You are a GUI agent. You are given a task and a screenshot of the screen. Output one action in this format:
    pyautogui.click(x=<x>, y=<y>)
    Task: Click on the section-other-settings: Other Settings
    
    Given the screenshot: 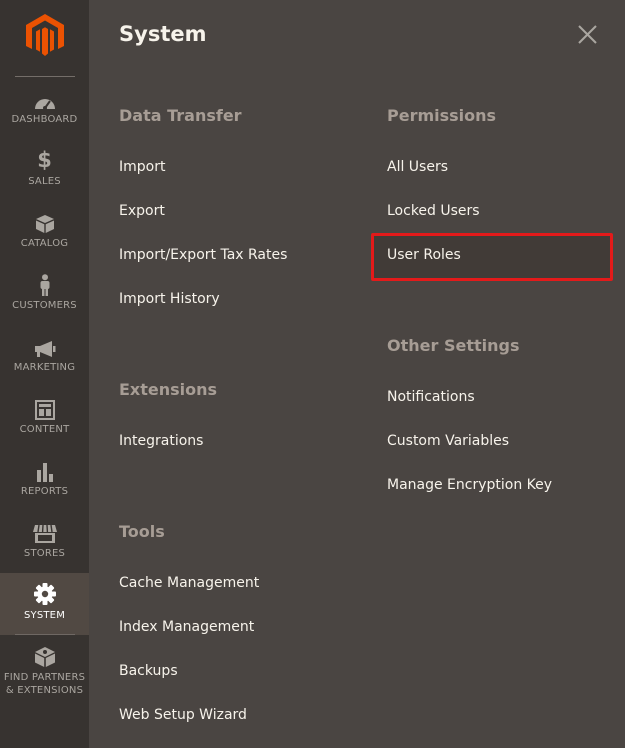 What is the action you would take?
    pyautogui.click(x=453, y=345)
    